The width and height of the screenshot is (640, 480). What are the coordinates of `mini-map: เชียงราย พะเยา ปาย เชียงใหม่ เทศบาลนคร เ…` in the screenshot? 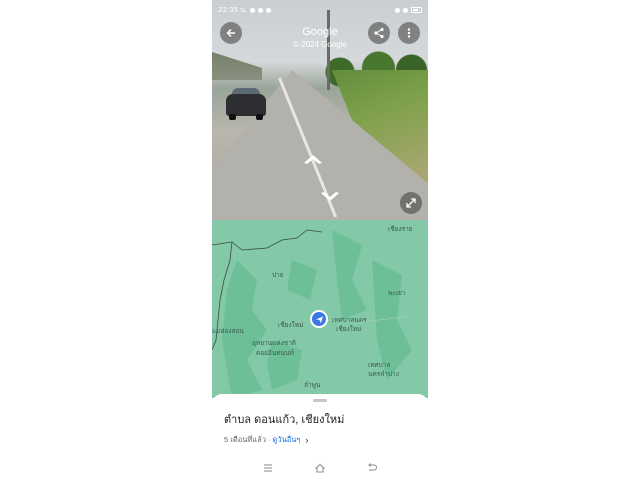 It's located at (320, 309).